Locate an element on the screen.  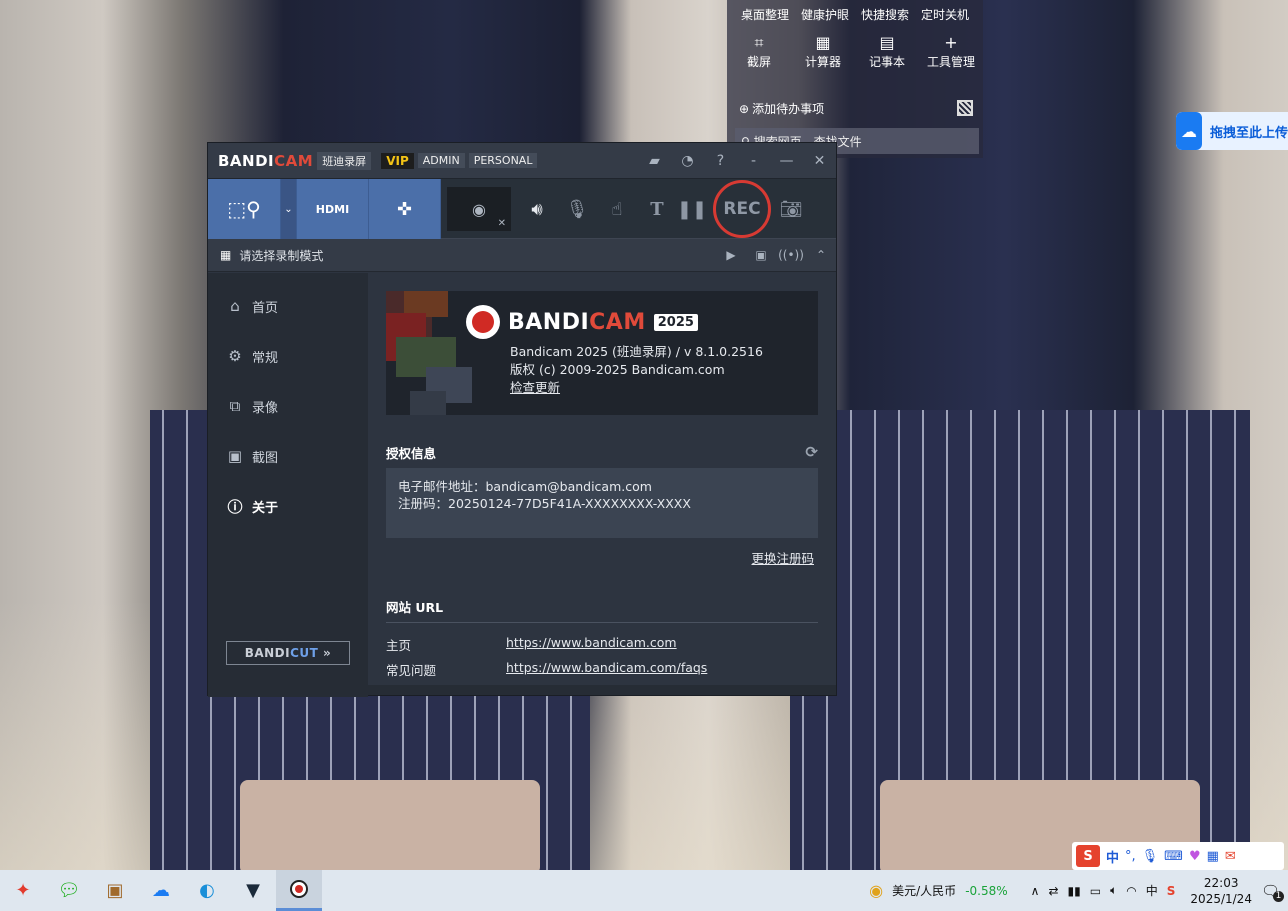
add-circle-icon: ⊕ is located at coordinates (744, 108).